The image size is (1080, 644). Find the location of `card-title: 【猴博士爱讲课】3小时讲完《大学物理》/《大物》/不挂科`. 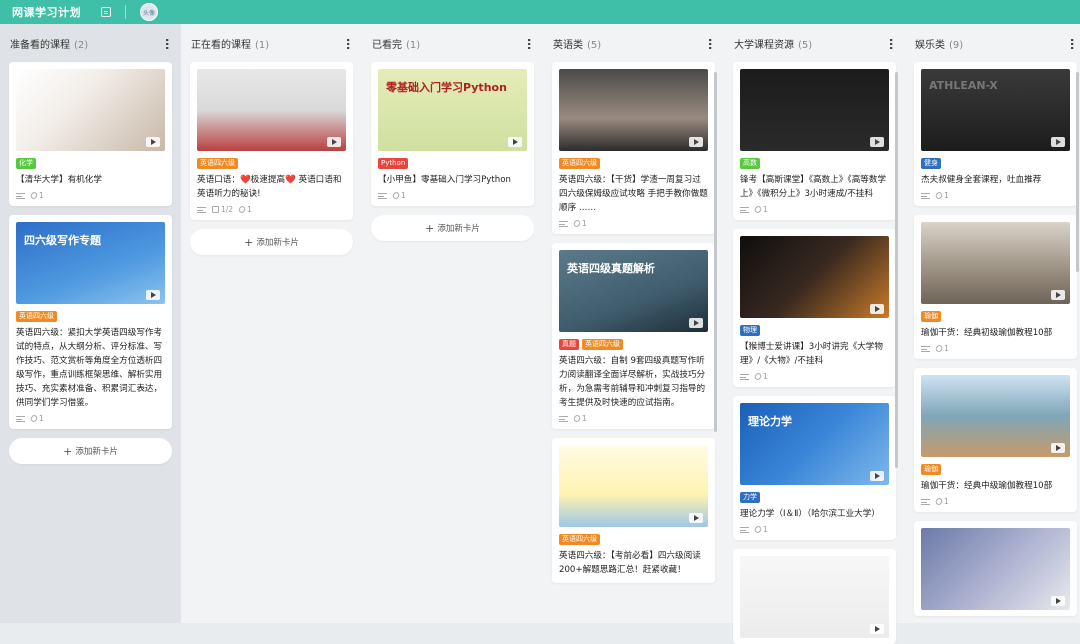

card-title: 【猴博士爱讲课】3小时讲完《大学物理》/《大物》/不挂科 is located at coordinates (811, 354).